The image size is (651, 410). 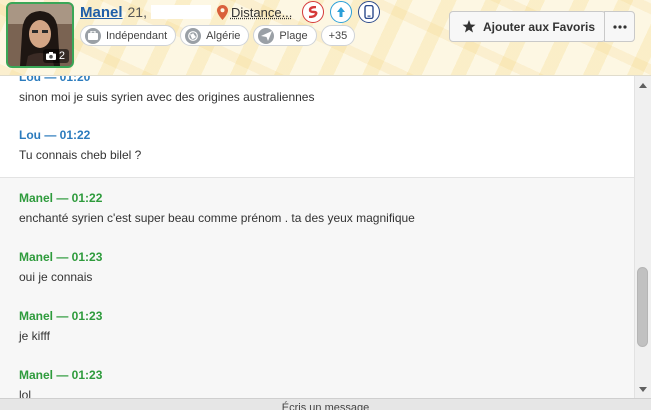 What do you see at coordinates (325, 404) in the screenshot?
I see `message-input: Écris un message` at bounding box center [325, 404].